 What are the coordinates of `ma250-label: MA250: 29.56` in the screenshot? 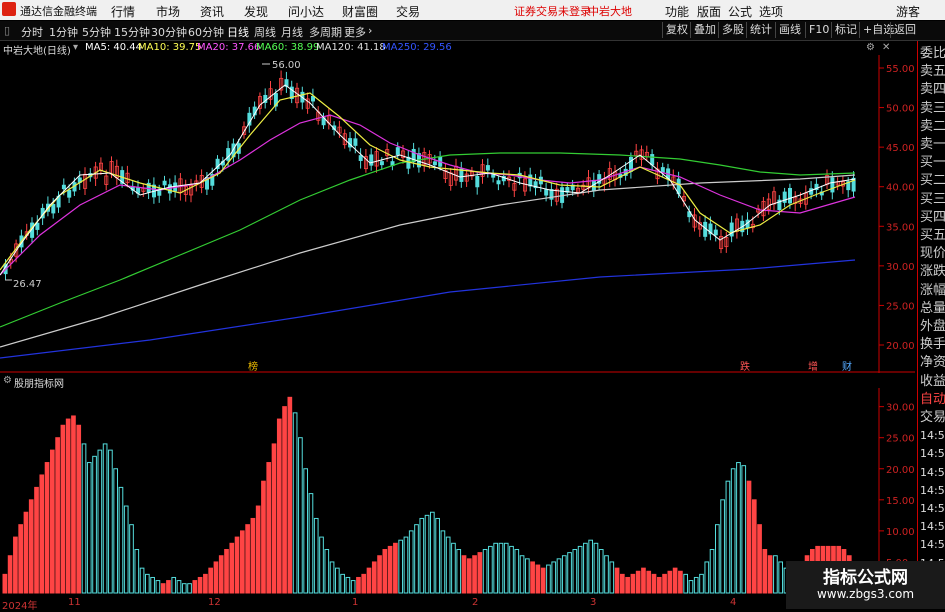 It's located at (417, 47).